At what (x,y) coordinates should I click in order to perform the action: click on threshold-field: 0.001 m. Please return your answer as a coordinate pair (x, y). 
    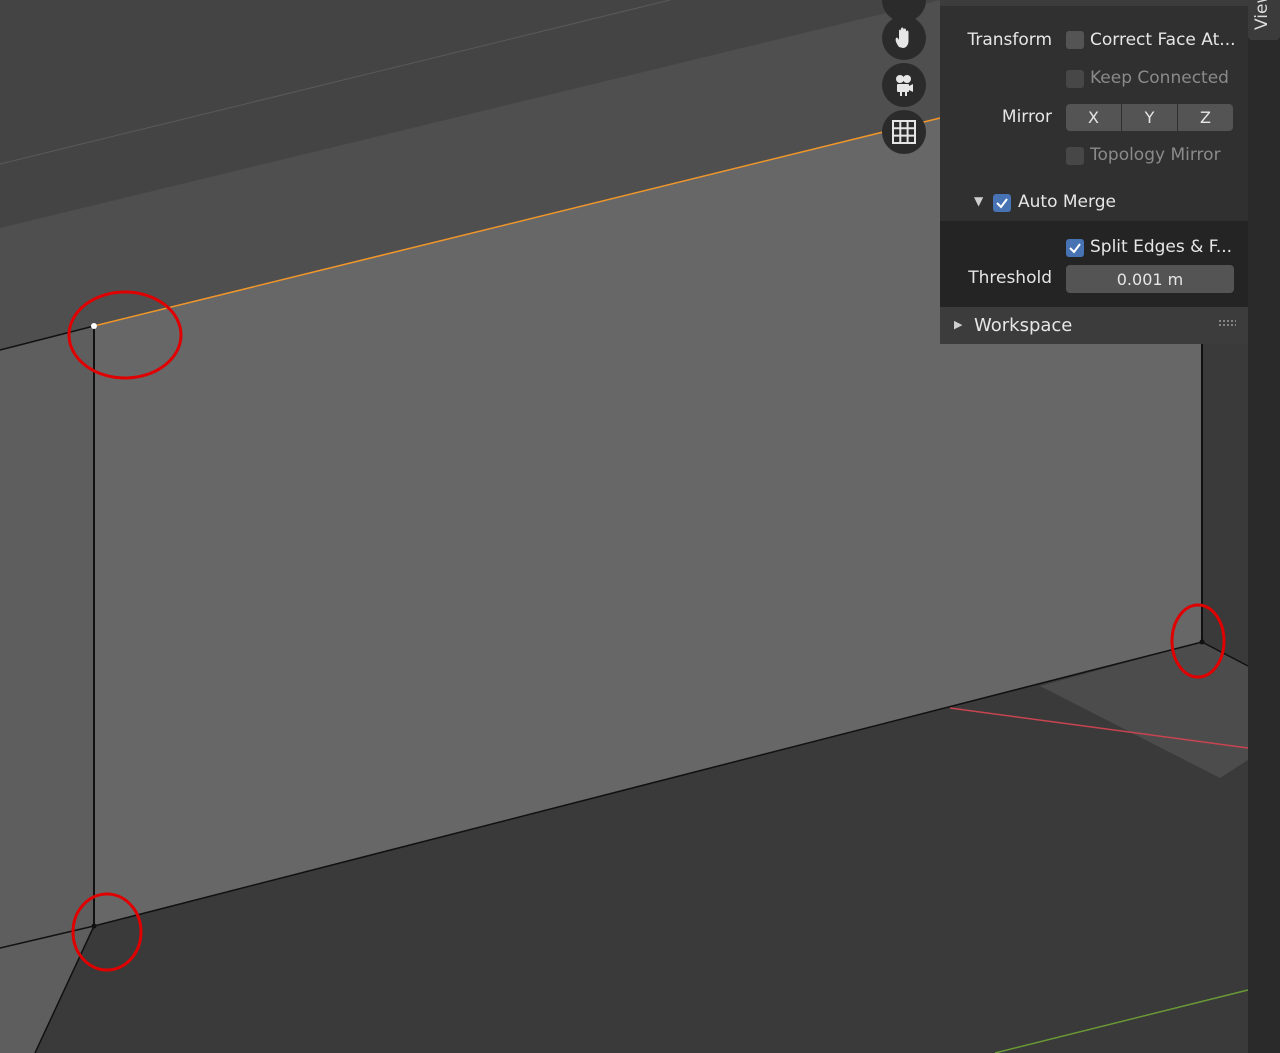
    Looking at the image, I should click on (1150, 279).